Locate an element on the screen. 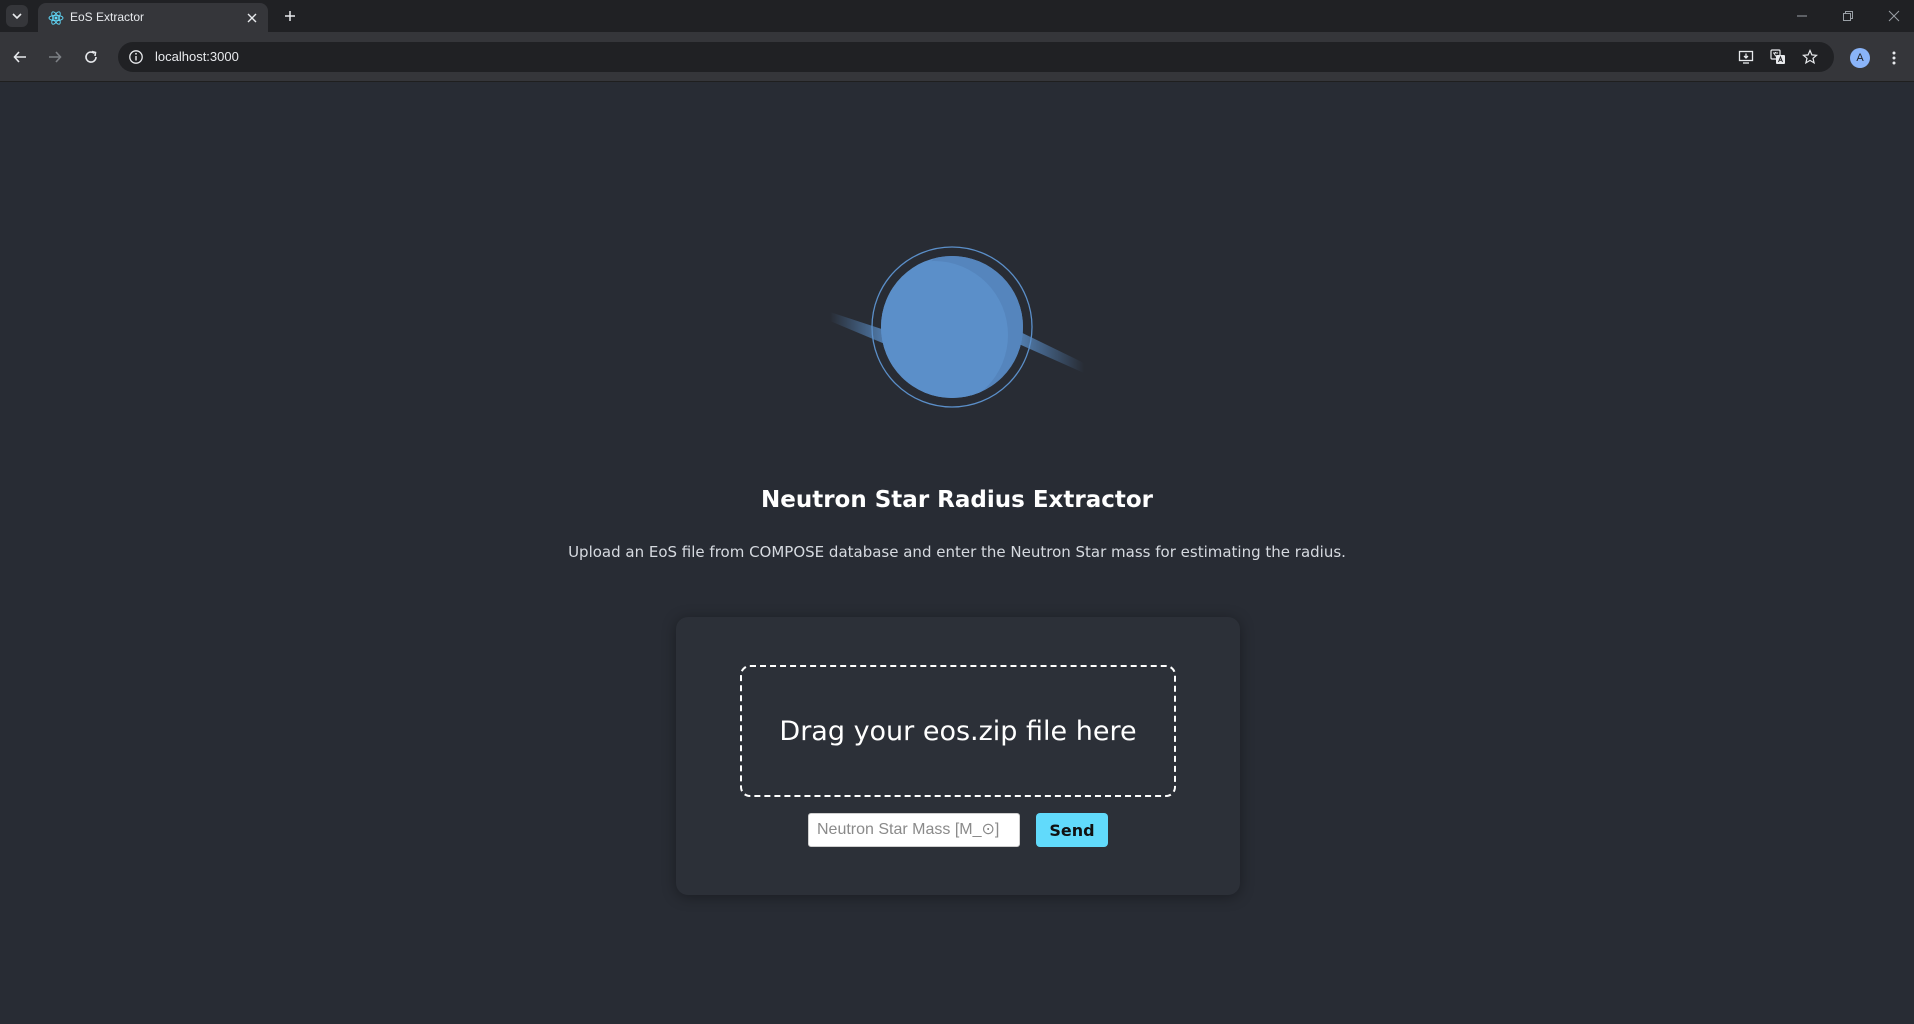  forward-button is located at coordinates (55, 57).